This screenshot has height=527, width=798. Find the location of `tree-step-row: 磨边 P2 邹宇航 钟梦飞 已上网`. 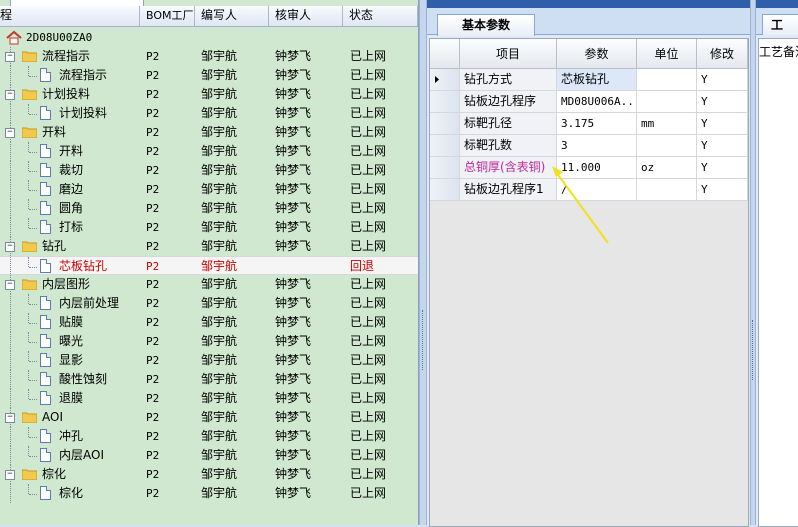

tree-step-row: 磨边 P2 邹宇航 钟梦飞 已上网 is located at coordinates (209, 189).